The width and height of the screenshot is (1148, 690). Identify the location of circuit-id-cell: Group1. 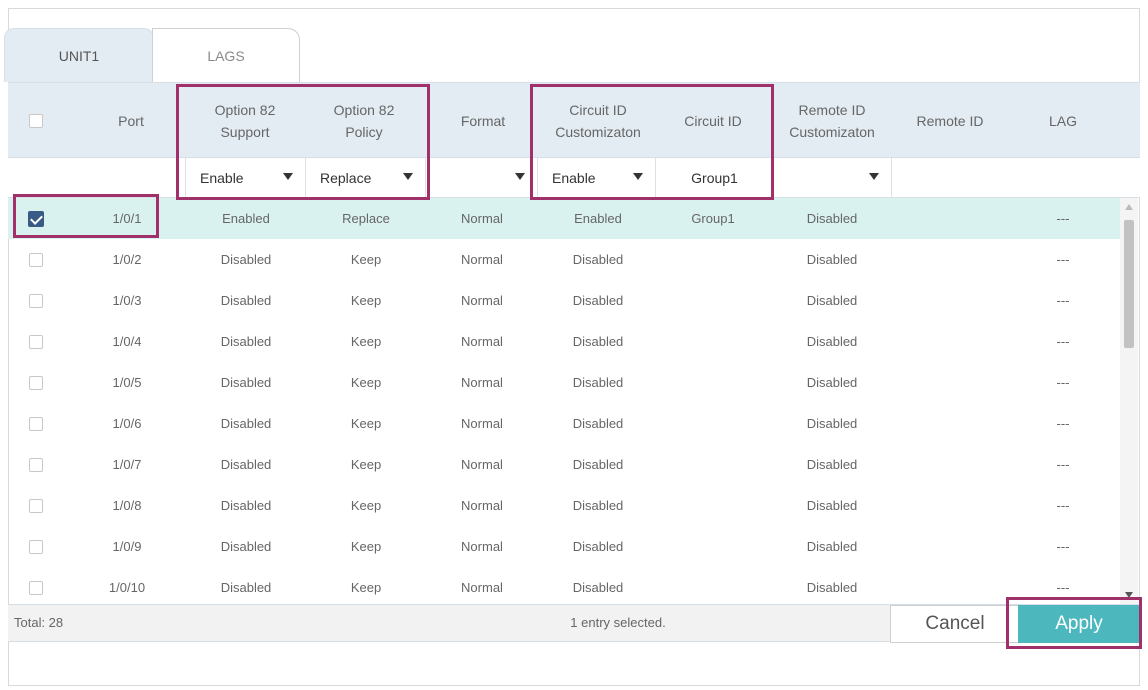
(713, 218).